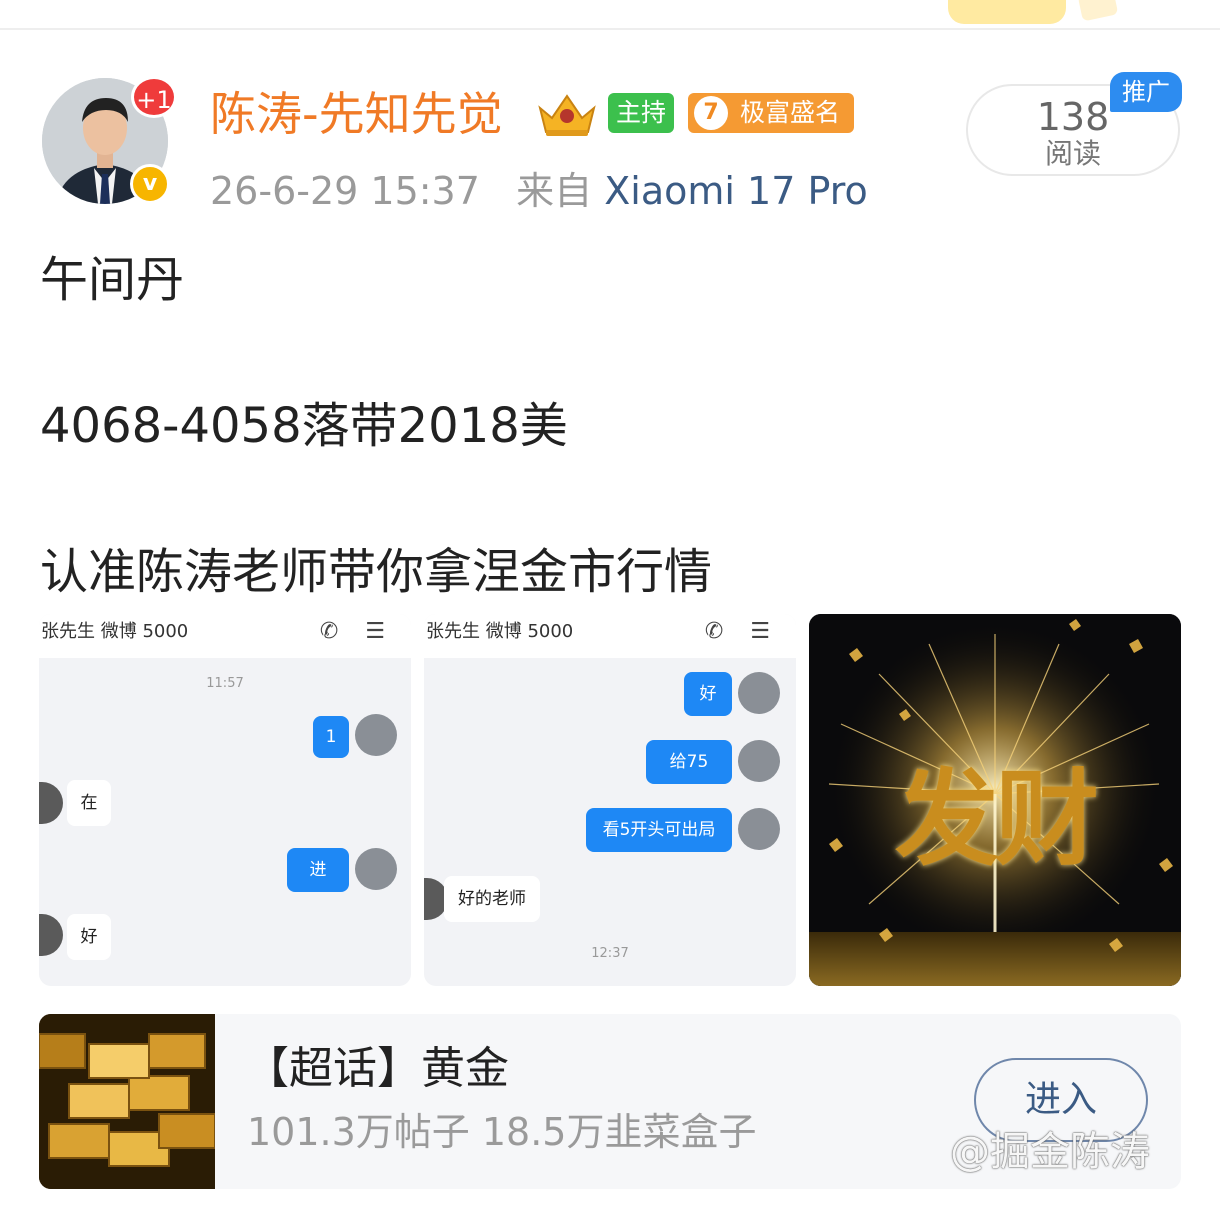 This screenshot has width=1220, height=1220. Describe the element at coordinates (492, 899) in the screenshot. I see `chat-bubble-incoming: 好的老师` at that location.